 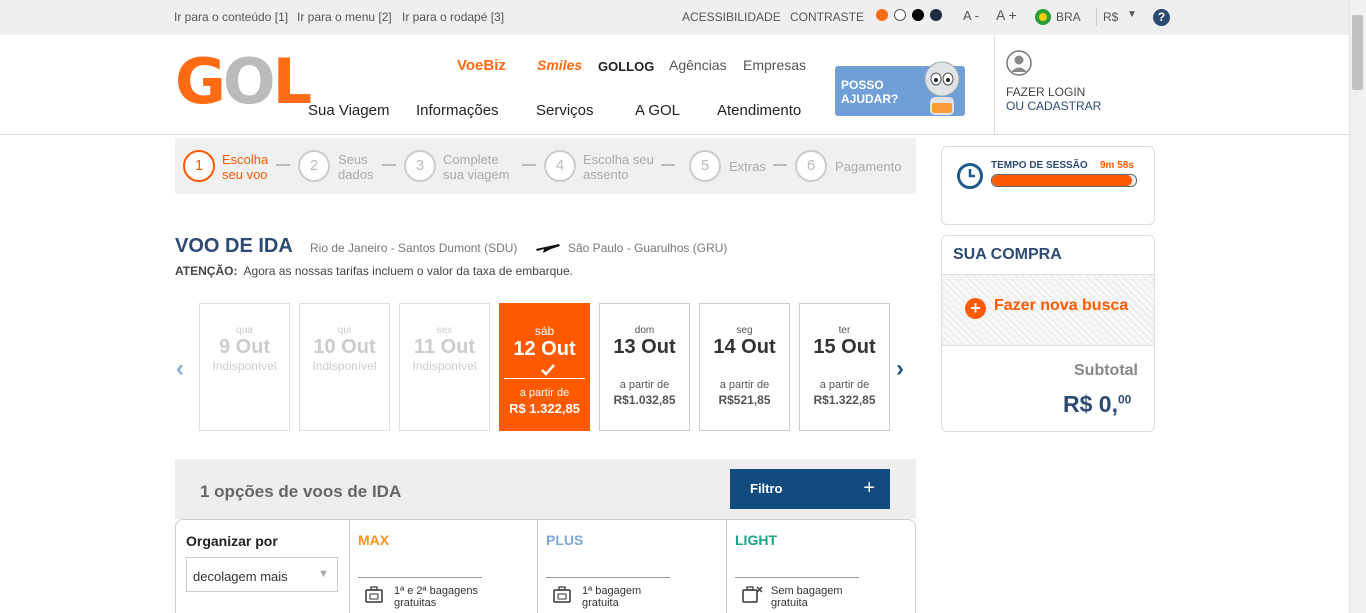 What do you see at coordinates (626, 66) in the screenshot?
I see `gollog-link: GOLLOG` at bounding box center [626, 66].